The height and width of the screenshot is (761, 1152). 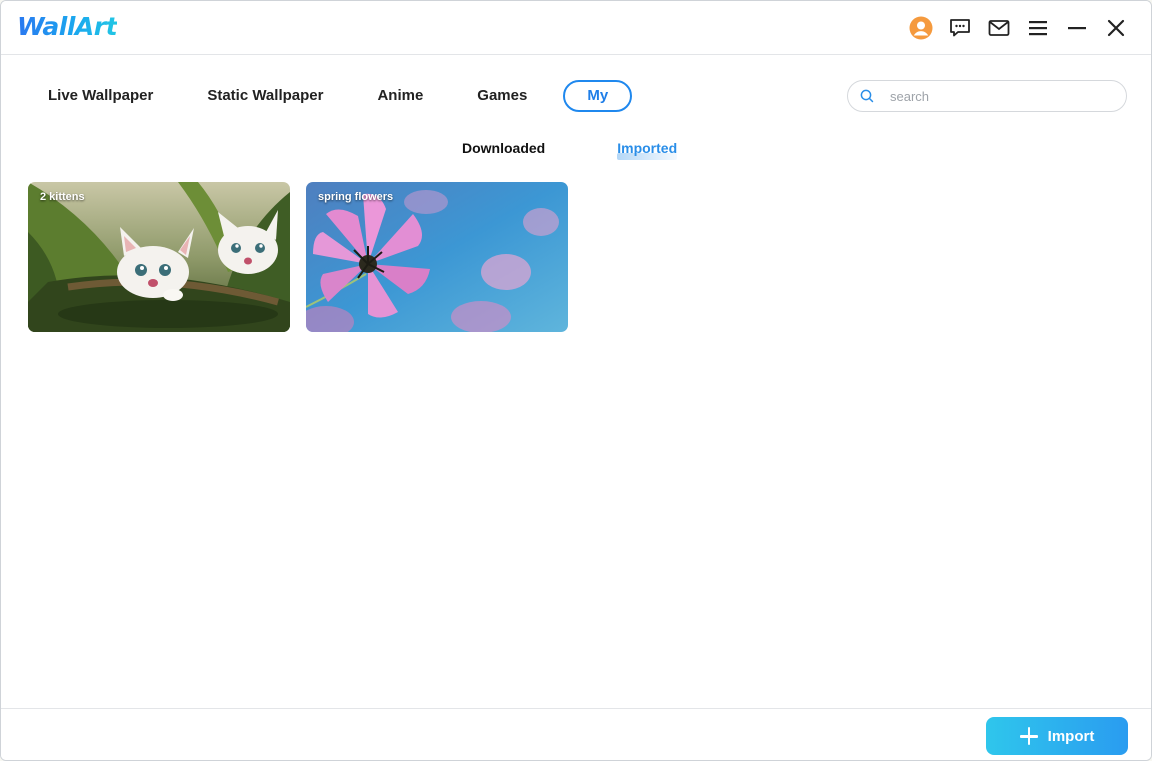 What do you see at coordinates (502, 96) in the screenshot?
I see `tab-games: Games` at bounding box center [502, 96].